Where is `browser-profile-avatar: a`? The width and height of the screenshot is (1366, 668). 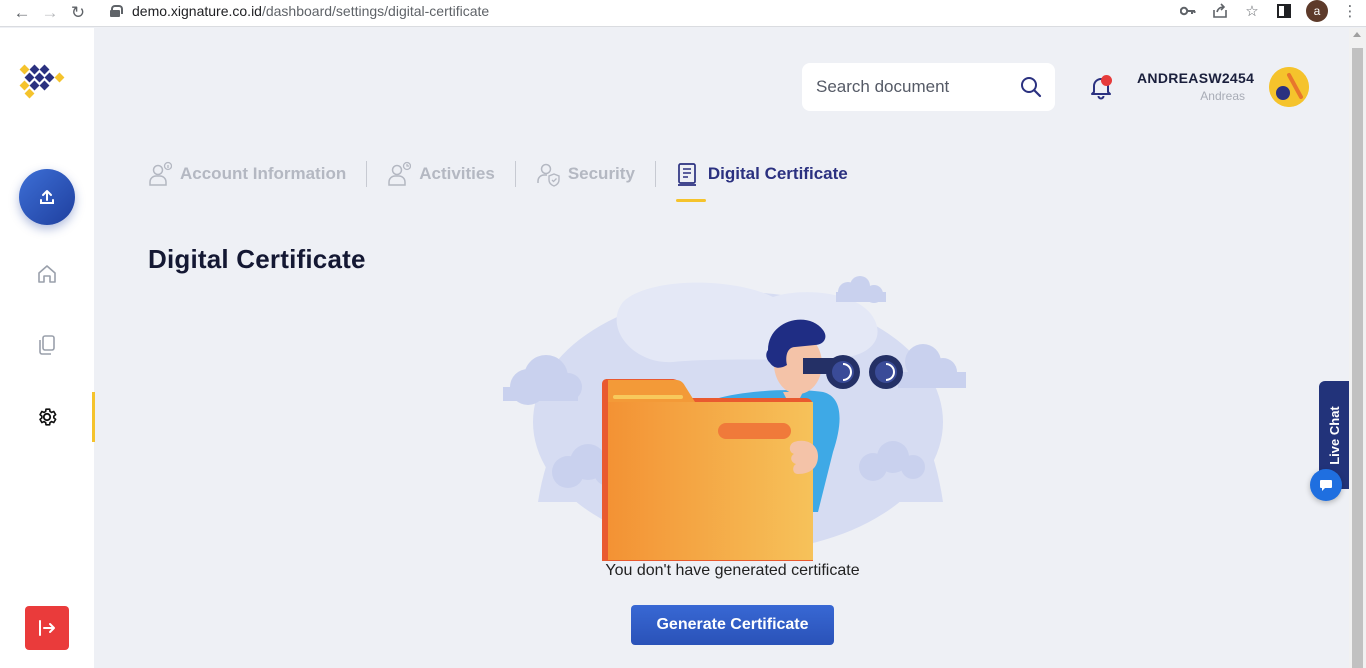 browser-profile-avatar: a is located at coordinates (1317, 11).